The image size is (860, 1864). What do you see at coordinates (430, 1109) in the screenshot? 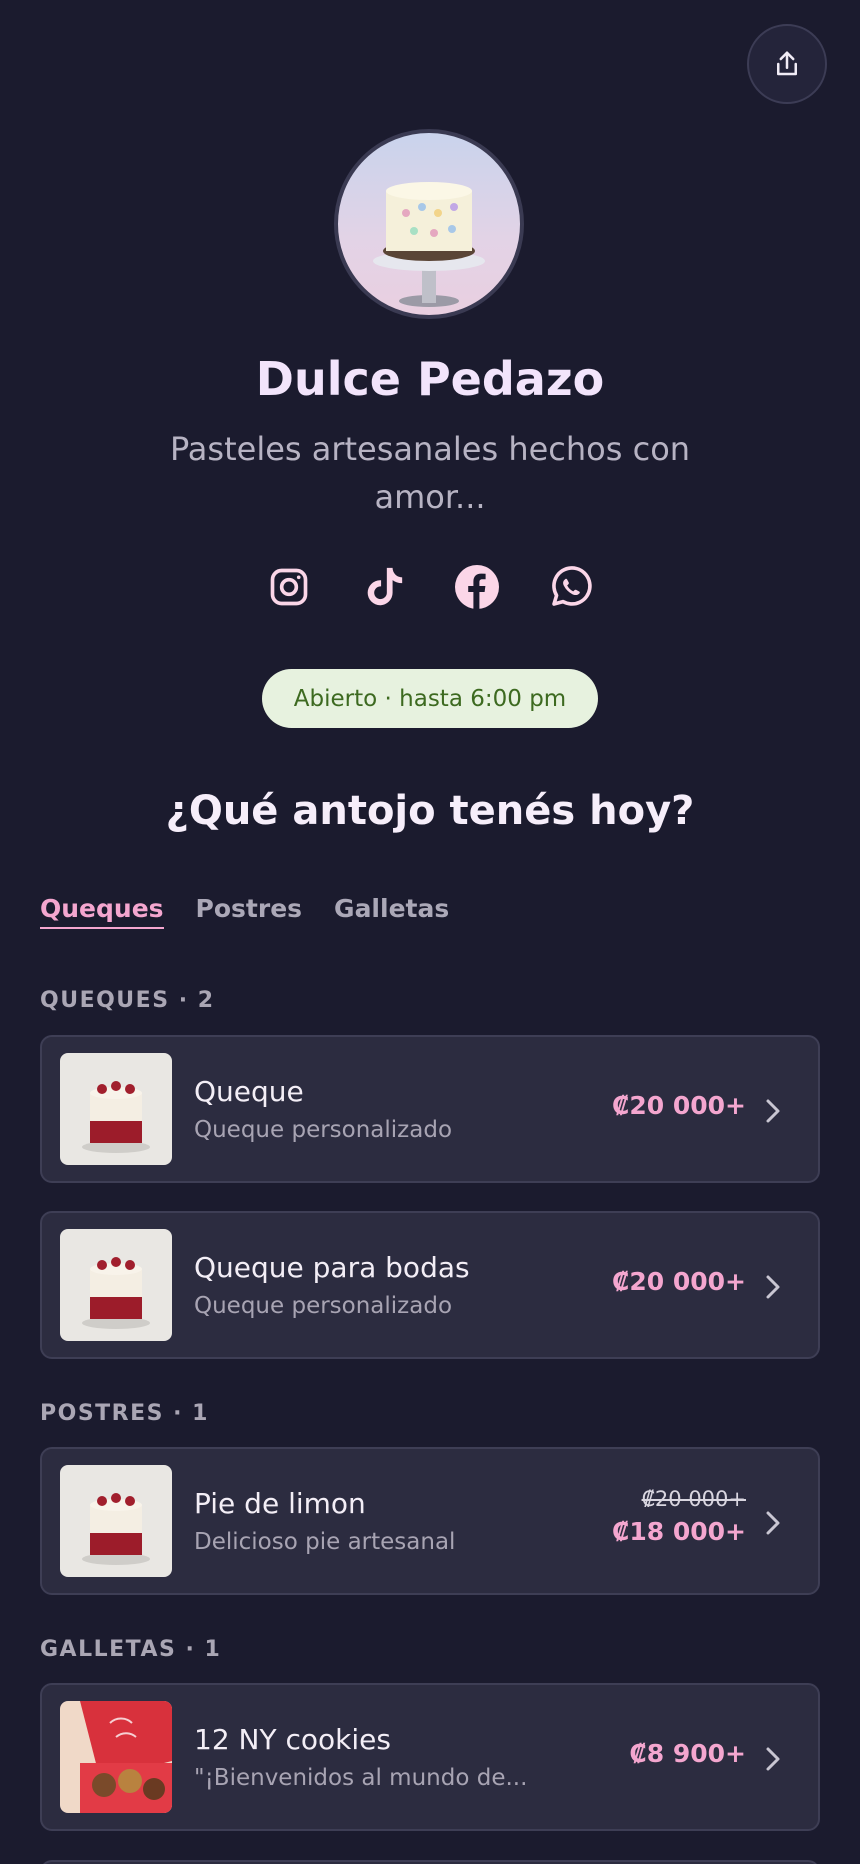
I see `product-card: Queque Queque personalizado ₡20 000+` at bounding box center [430, 1109].